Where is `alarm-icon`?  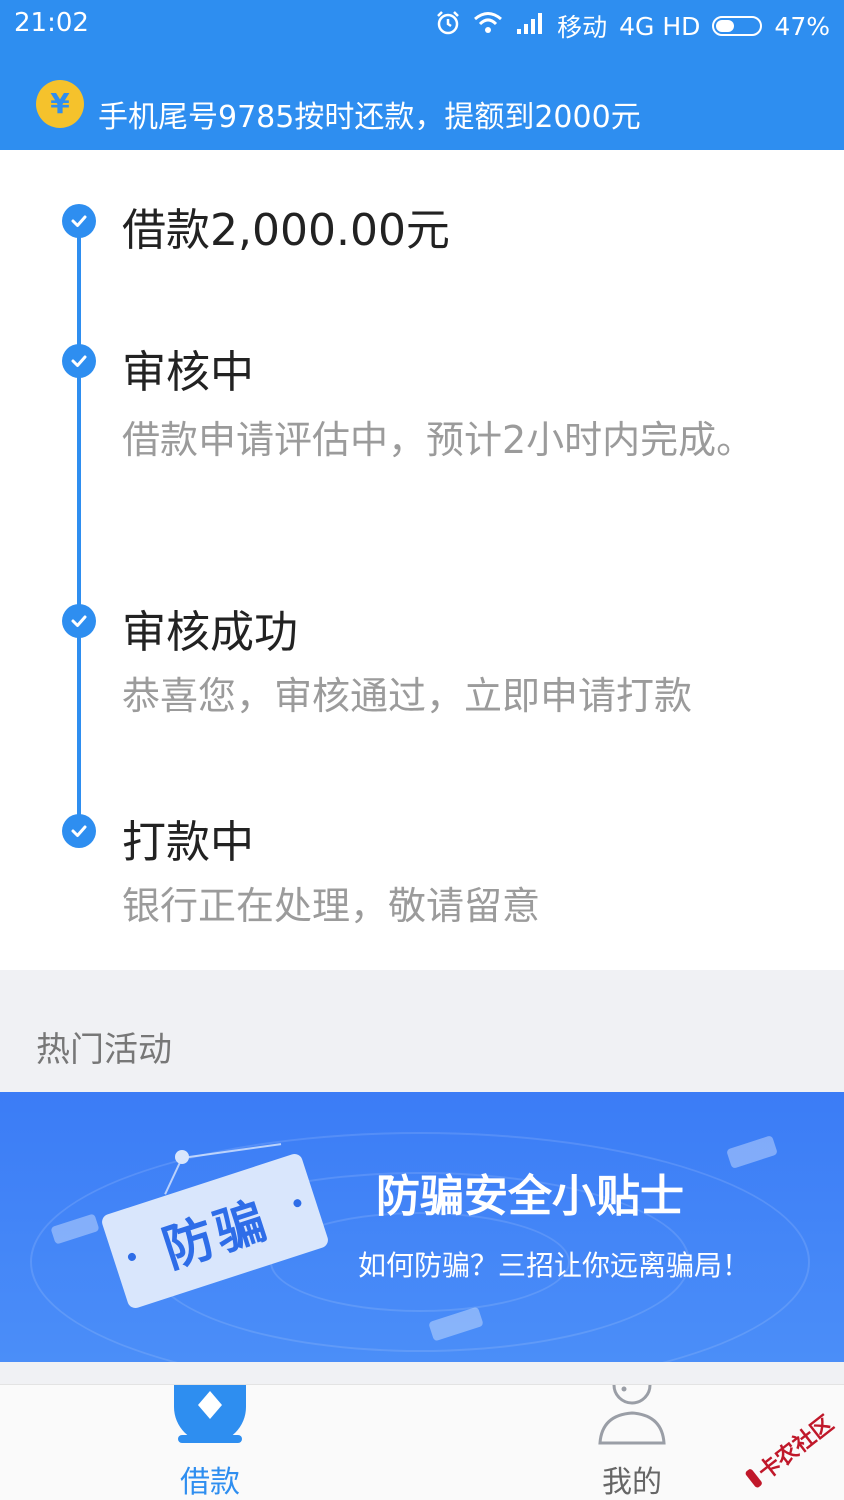
alarm-icon is located at coordinates (448, 26).